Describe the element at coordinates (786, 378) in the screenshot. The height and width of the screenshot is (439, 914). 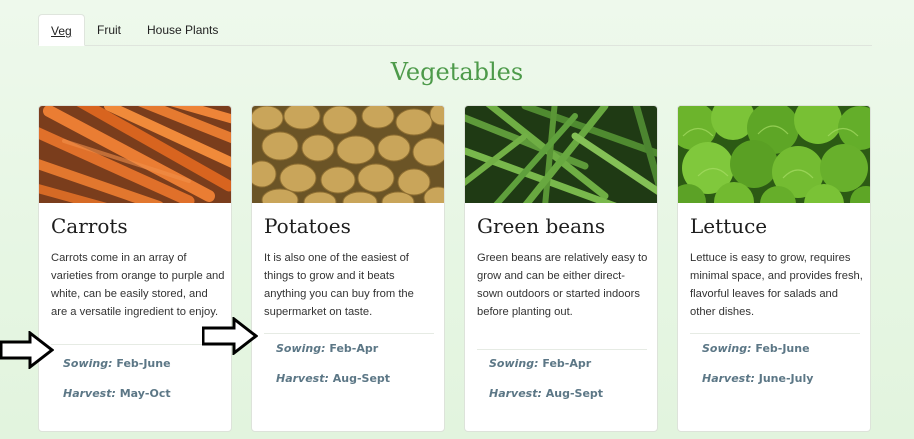
I see `harvest-value: June-July` at that location.